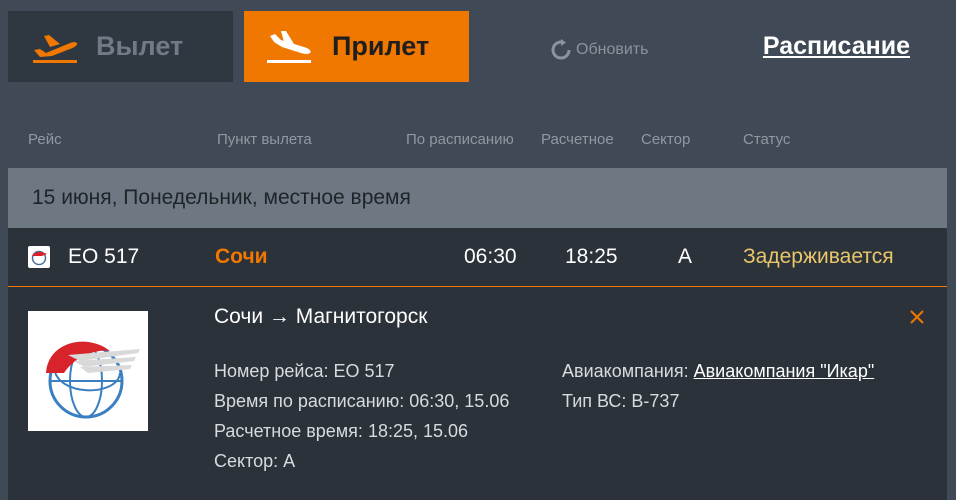 This screenshot has width=956, height=500. I want to click on column-header-status: Статус, so click(767, 139).